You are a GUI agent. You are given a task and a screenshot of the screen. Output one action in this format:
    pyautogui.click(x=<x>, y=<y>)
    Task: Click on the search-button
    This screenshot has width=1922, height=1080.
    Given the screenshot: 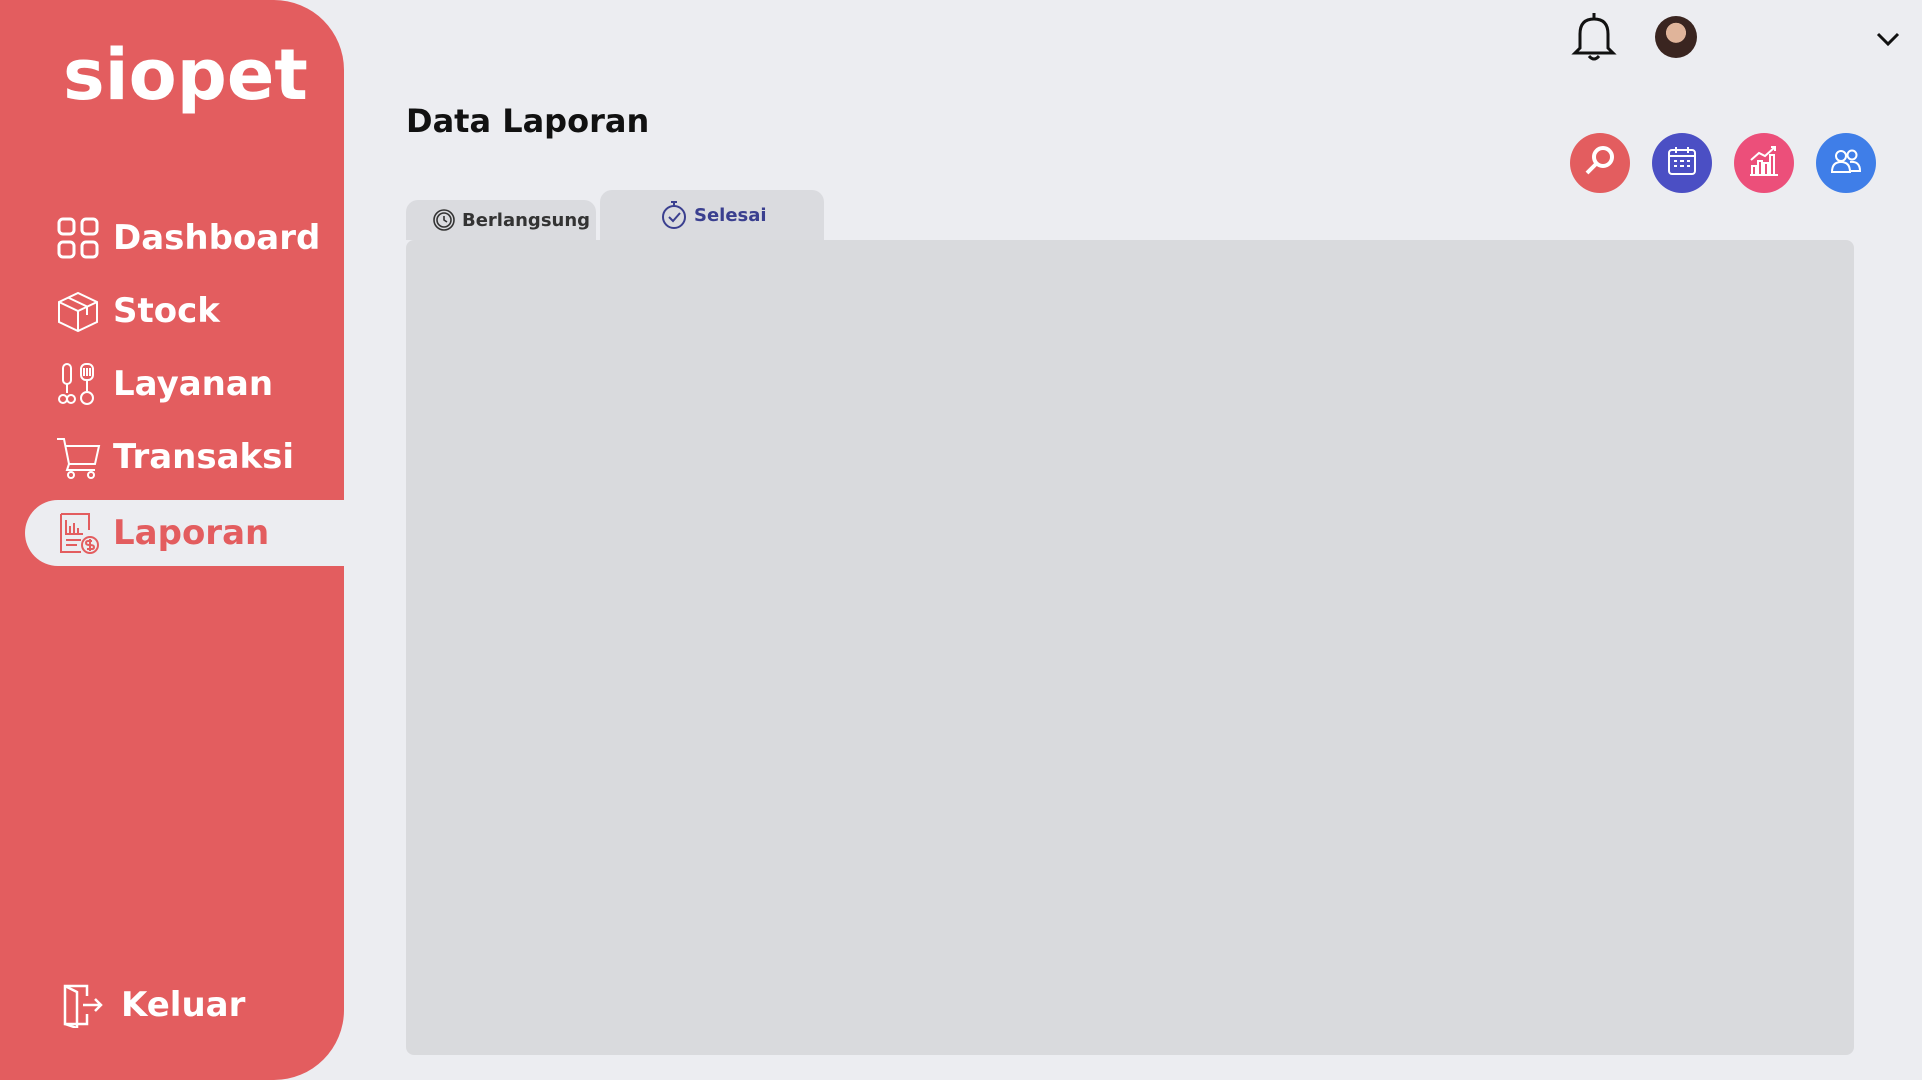 What is the action you would take?
    pyautogui.click(x=1600, y=163)
    